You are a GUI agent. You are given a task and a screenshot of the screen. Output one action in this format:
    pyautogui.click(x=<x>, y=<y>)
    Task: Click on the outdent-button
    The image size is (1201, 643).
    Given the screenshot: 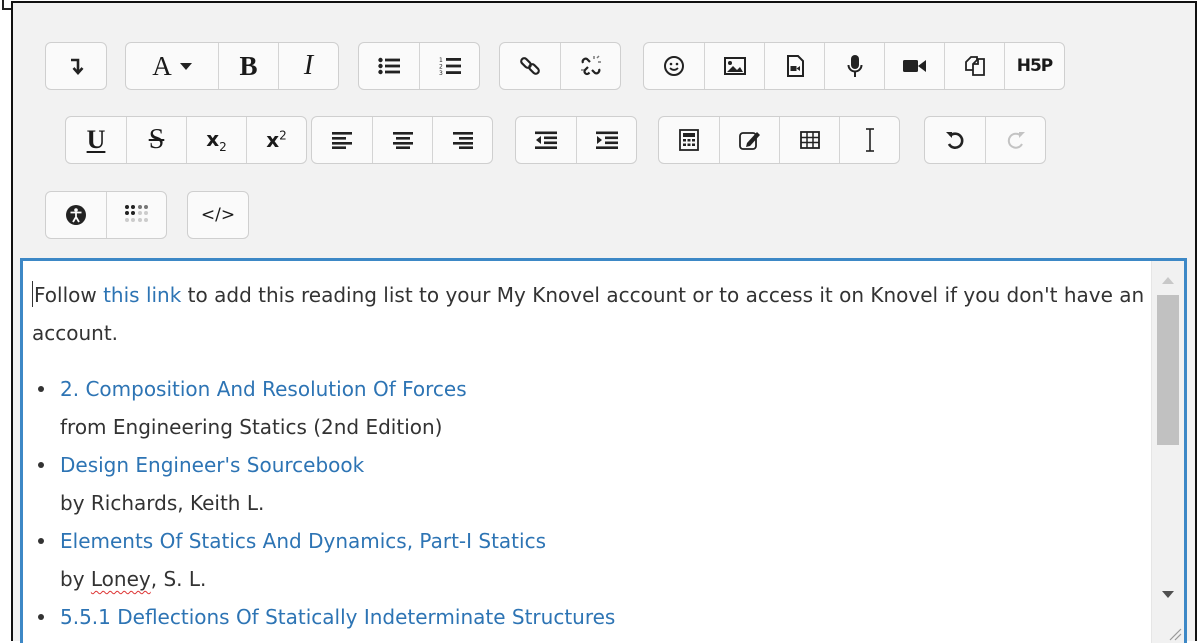 What is the action you would take?
    pyautogui.click(x=546, y=140)
    